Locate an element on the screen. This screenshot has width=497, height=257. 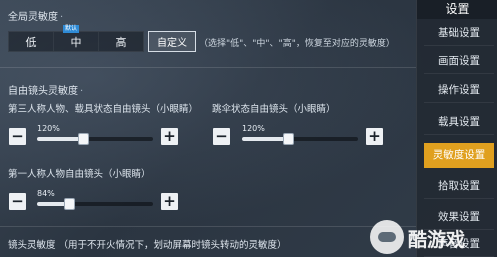
preset-medium-button: 默认 中 is located at coordinates (76, 38).